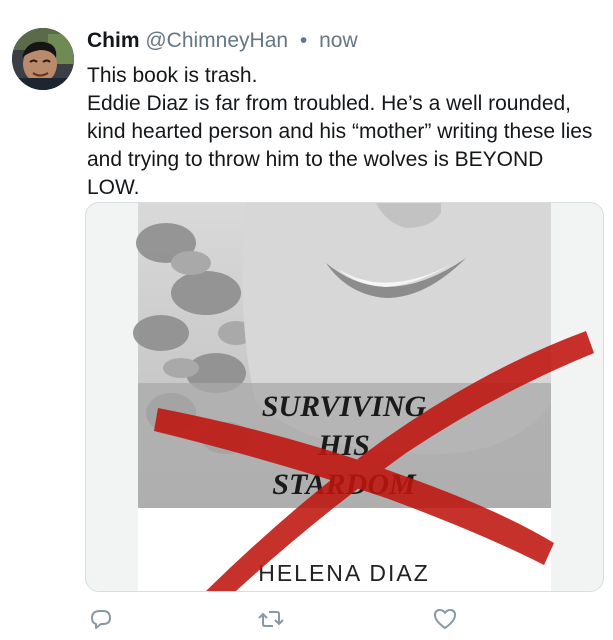 This screenshot has width=613, height=640. I want to click on like-button, so click(445, 619).